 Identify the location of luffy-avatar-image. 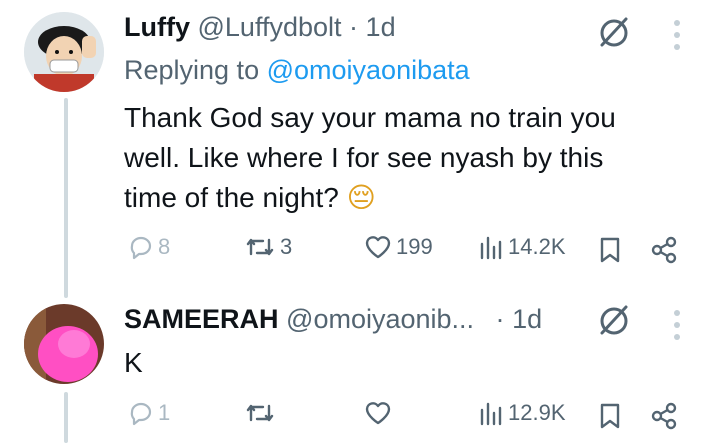
(64, 52).